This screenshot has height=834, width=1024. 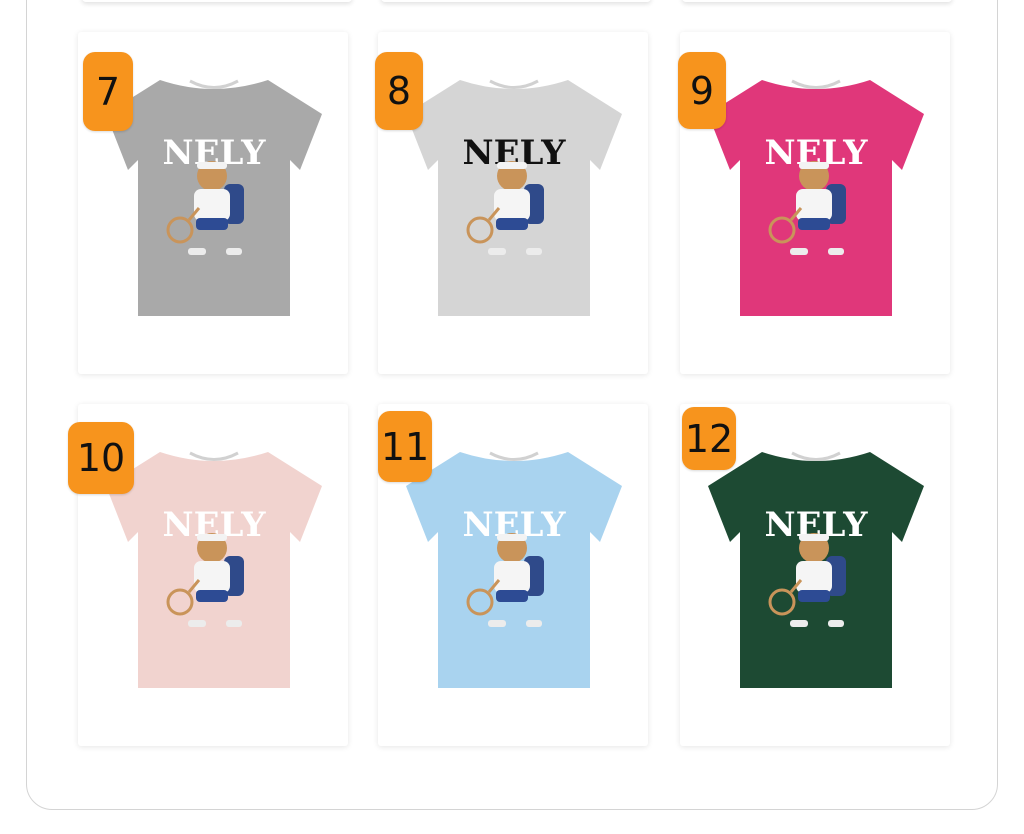 What do you see at coordinates (709, 438) in the screenshot?
I see `item-number-badge: 12` at bounding box center [709, 438].